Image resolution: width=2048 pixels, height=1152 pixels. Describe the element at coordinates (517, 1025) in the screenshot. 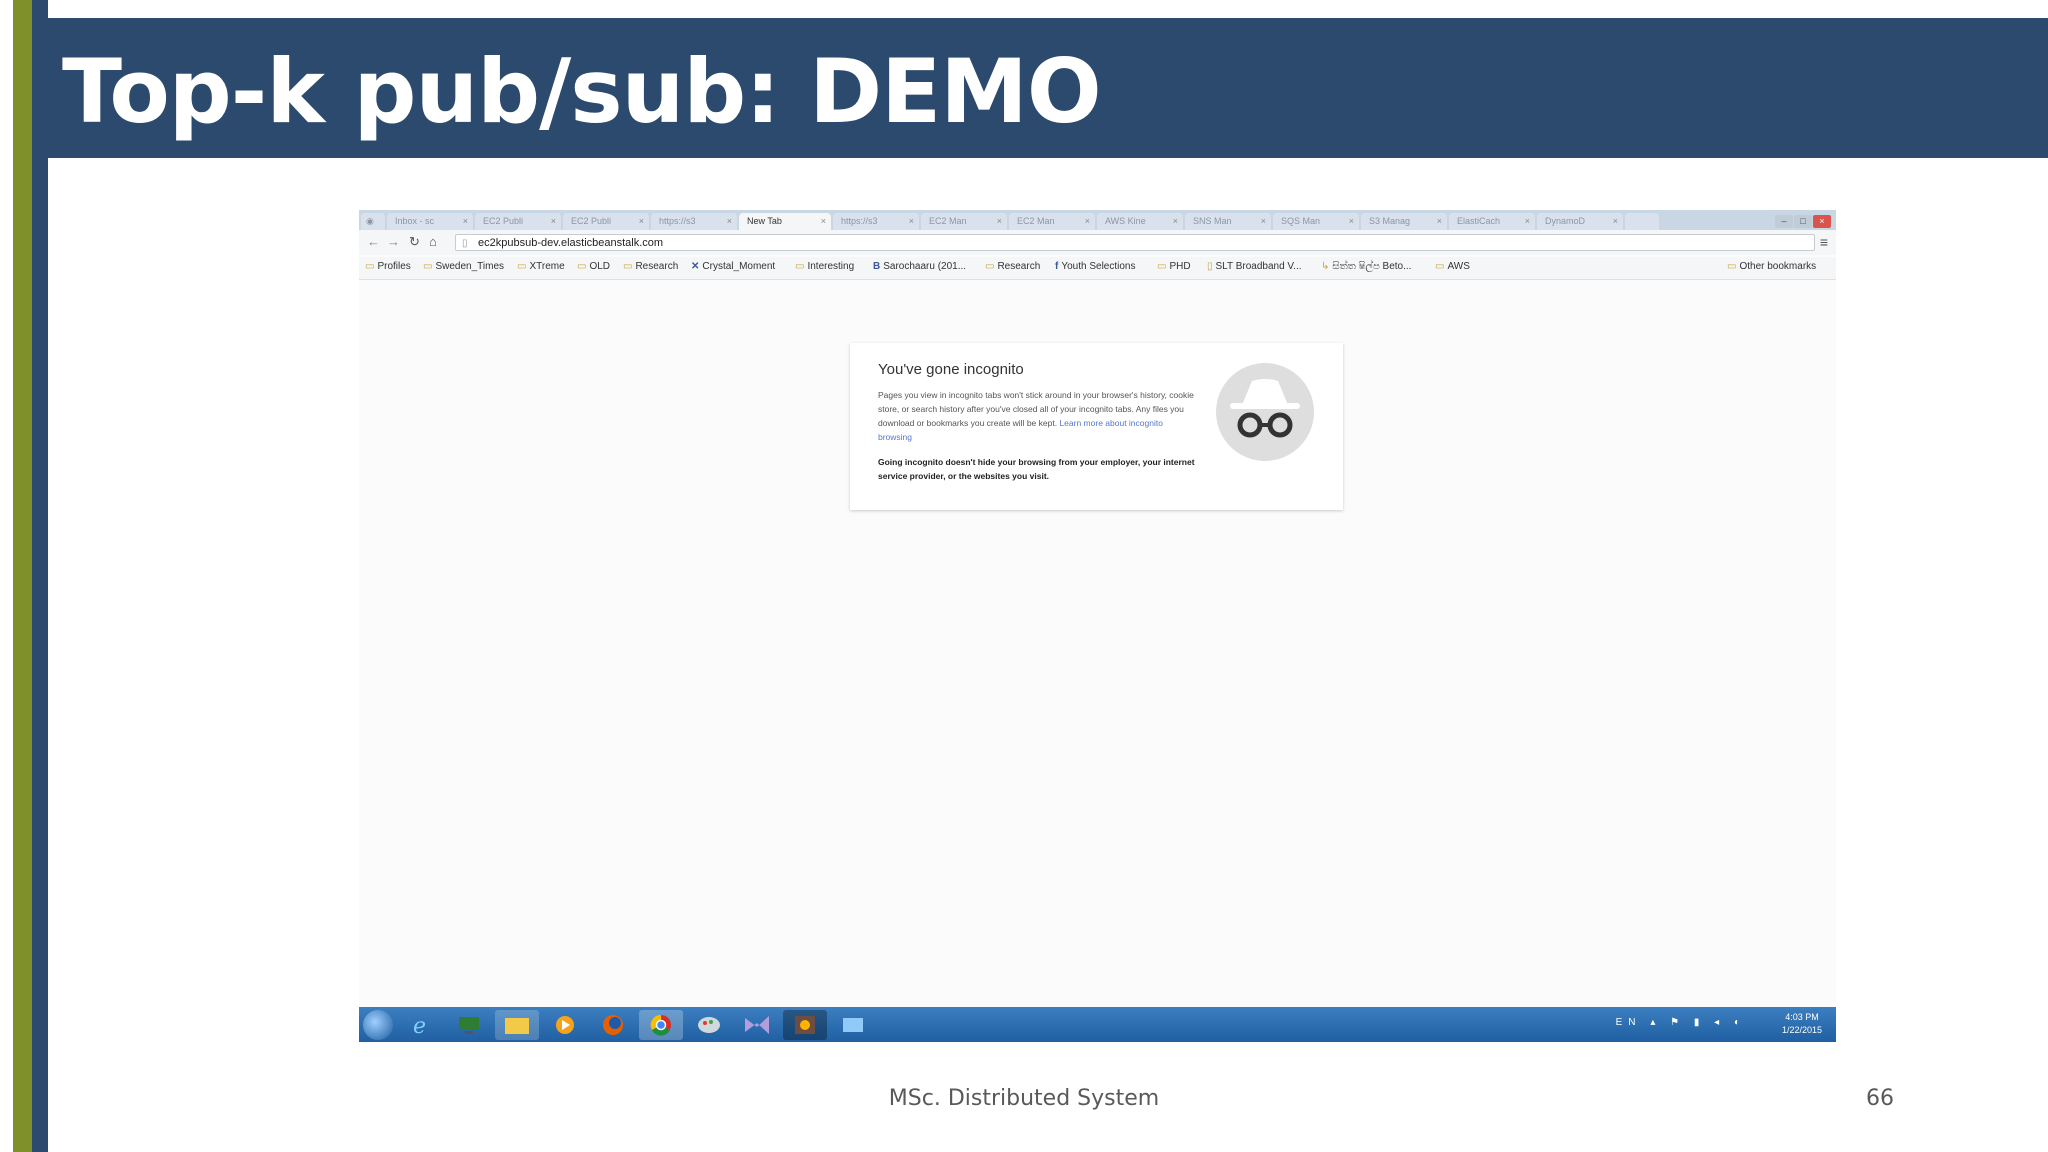

I see `file-explorer-icon` at that location.